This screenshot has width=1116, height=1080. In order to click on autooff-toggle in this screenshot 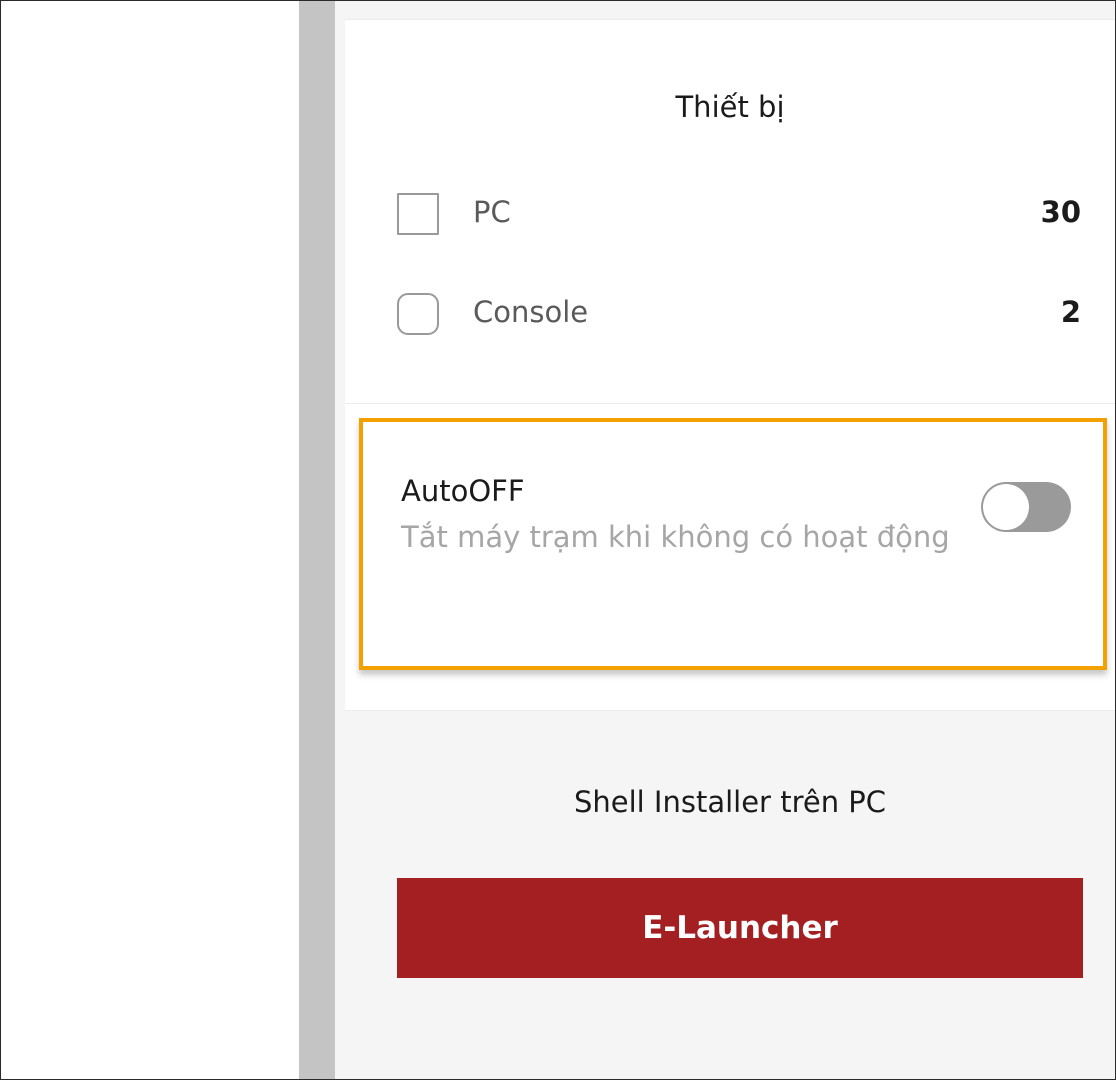, I will do `click(1026, 507)`.